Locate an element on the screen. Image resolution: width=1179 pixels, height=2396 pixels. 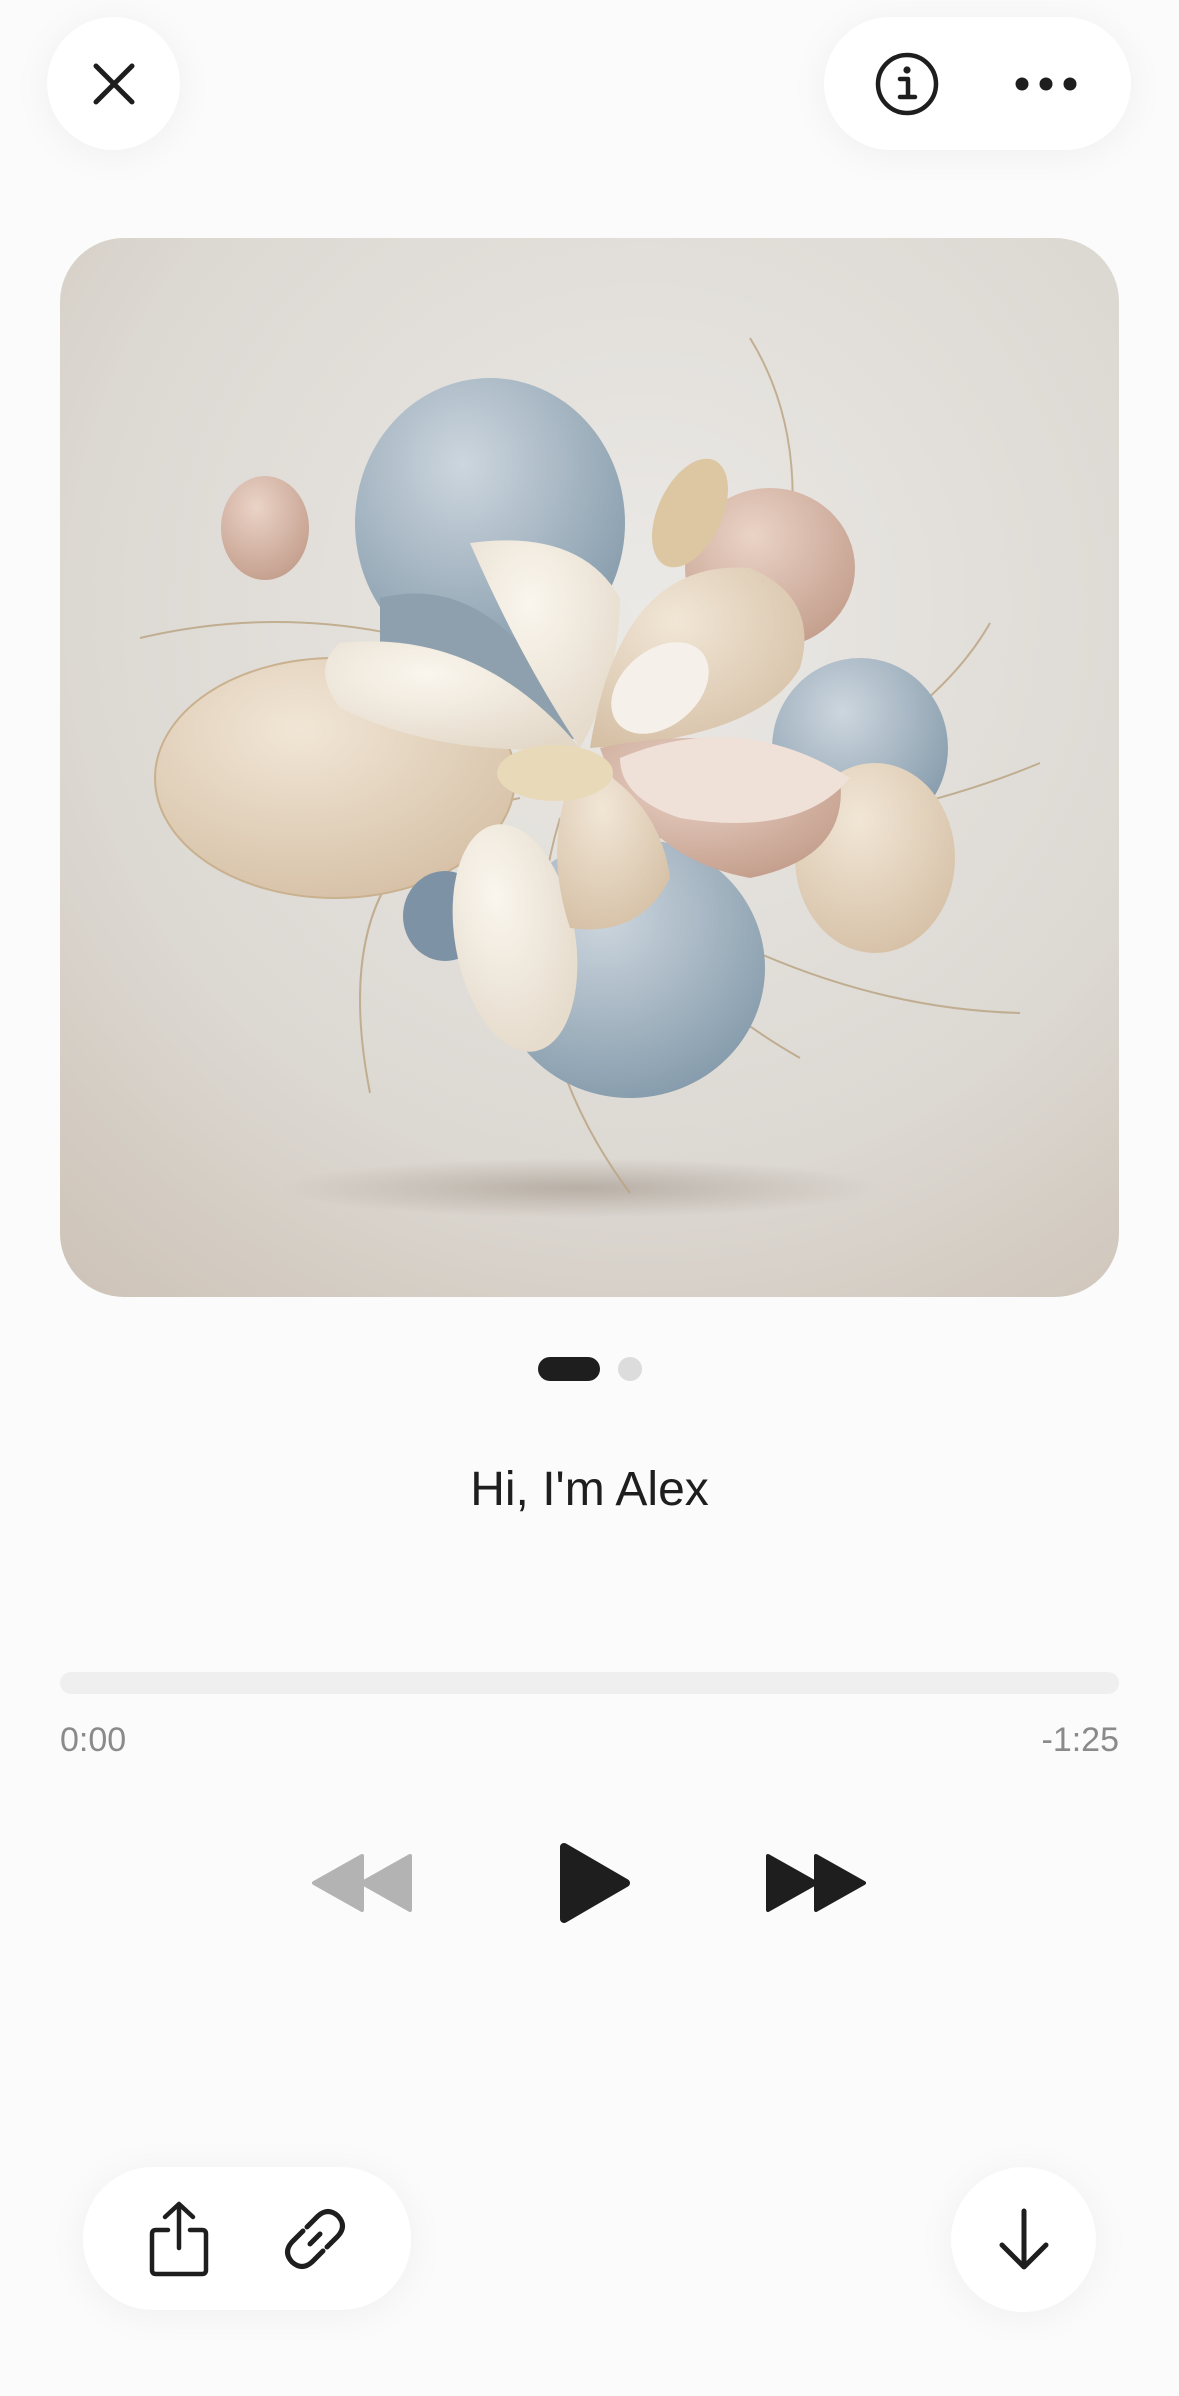
play-button is located at coordinates (595, 1883).